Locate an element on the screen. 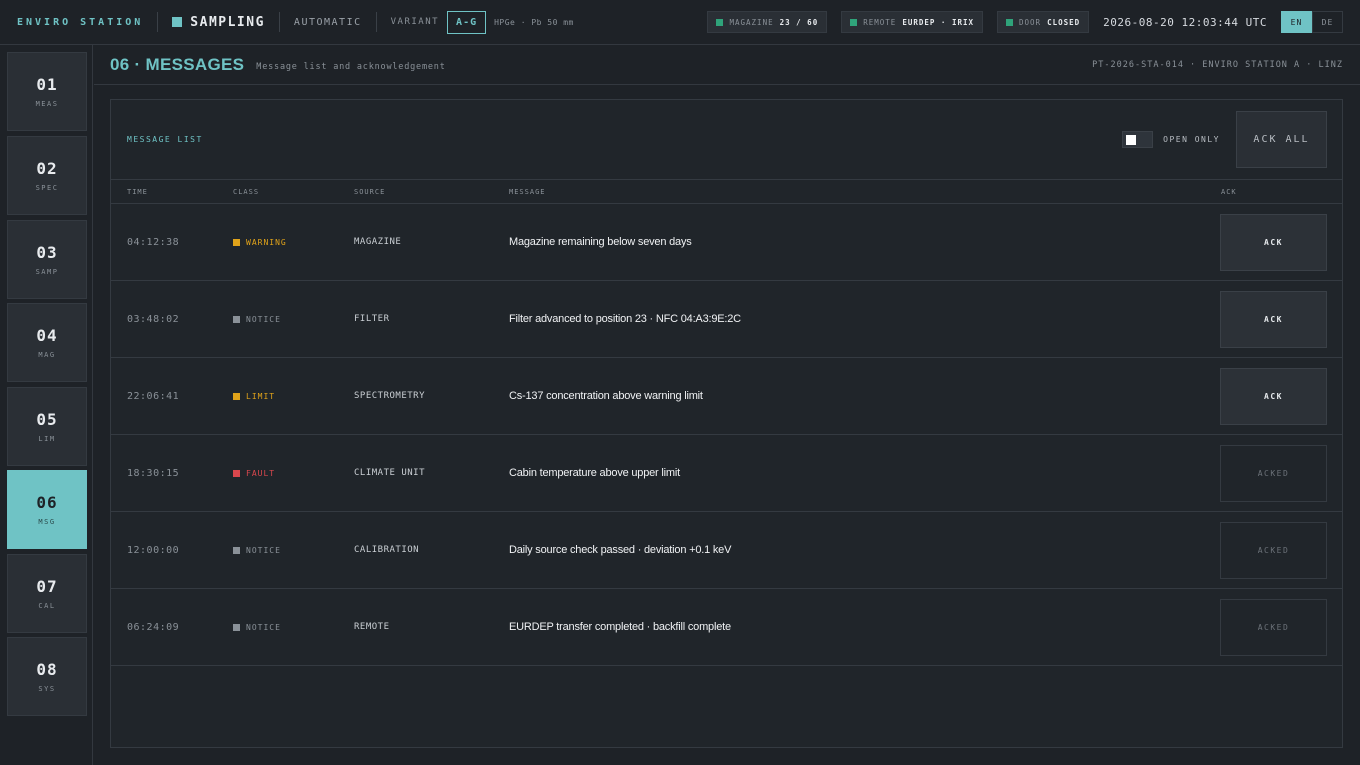 This screenshot has width=1360, height=765. nav-number: 07 is located at coordinates (47, 586).